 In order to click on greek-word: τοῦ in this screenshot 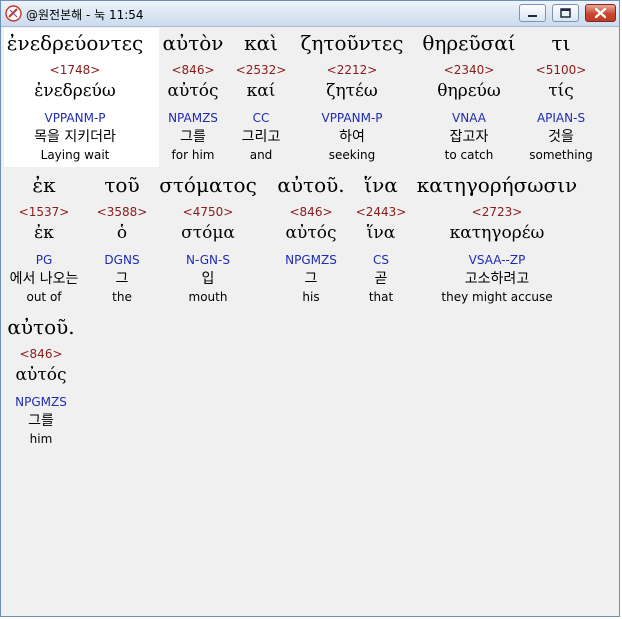, I will do `click(122, 185)`.